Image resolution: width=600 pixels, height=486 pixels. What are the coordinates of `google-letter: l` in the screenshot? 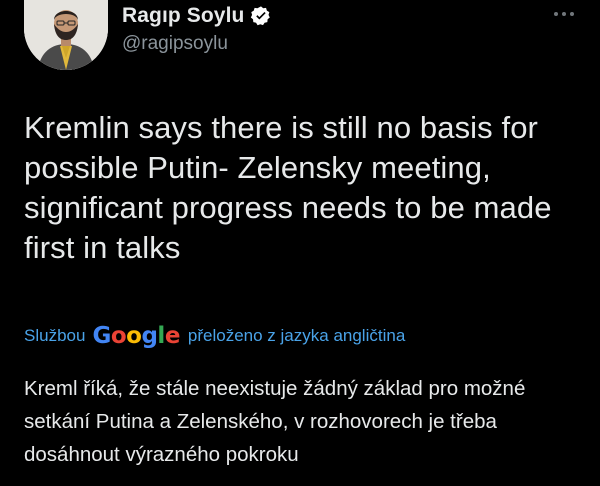 It's located at (161, 336).